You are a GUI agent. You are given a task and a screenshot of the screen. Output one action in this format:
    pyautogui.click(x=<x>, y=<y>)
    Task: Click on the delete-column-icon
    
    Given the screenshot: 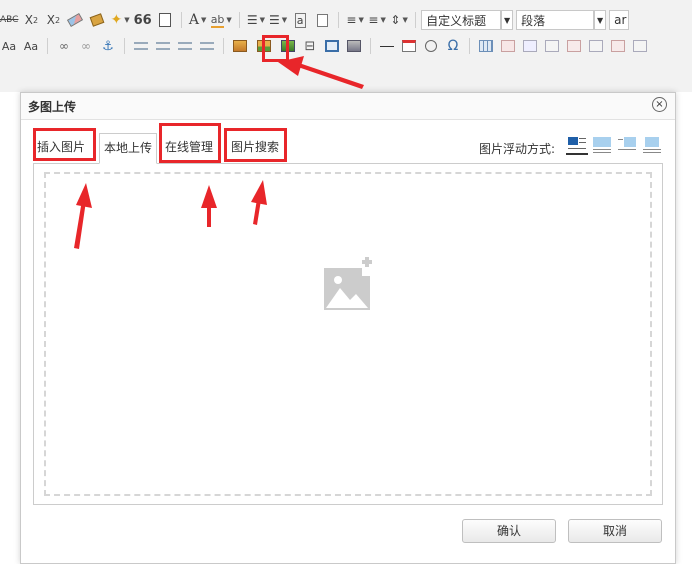 What is the action you would take?
    pyautogui.click(x=618, y=46)
    